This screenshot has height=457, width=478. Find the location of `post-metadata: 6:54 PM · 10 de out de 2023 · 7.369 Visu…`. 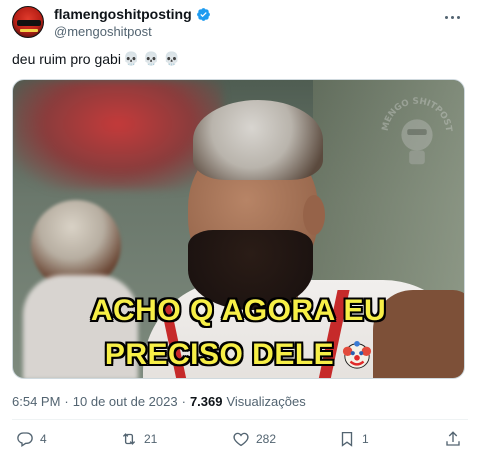

post-metadata: 6:54 PM · 10 de out de 2023 · 7.369 Visu… is located at coordinates (159, 401).